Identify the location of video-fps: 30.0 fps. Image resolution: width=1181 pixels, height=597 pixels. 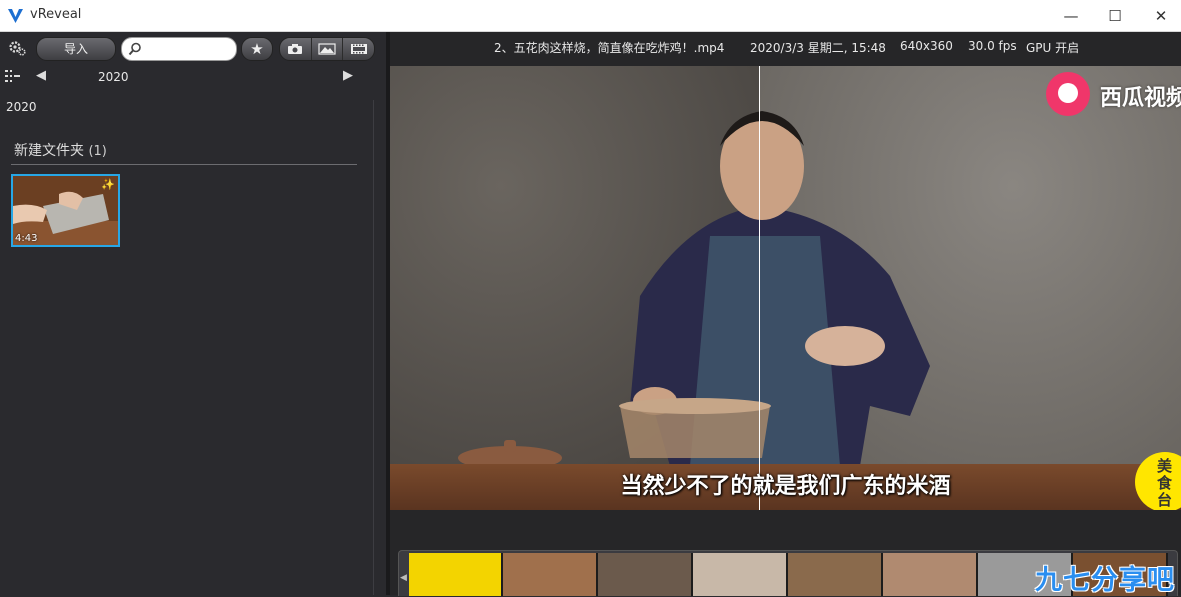
(992, 46).